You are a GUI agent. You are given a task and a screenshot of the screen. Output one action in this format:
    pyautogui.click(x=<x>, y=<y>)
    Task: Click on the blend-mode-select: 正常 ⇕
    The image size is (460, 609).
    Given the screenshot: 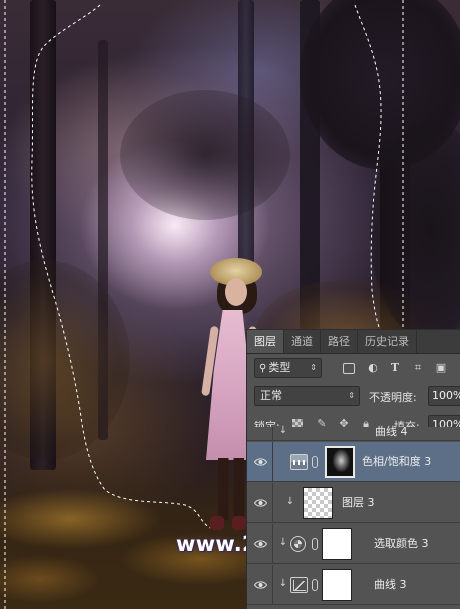 What is the action you would take?
    pyautogui.click(x=307, y=396)
    